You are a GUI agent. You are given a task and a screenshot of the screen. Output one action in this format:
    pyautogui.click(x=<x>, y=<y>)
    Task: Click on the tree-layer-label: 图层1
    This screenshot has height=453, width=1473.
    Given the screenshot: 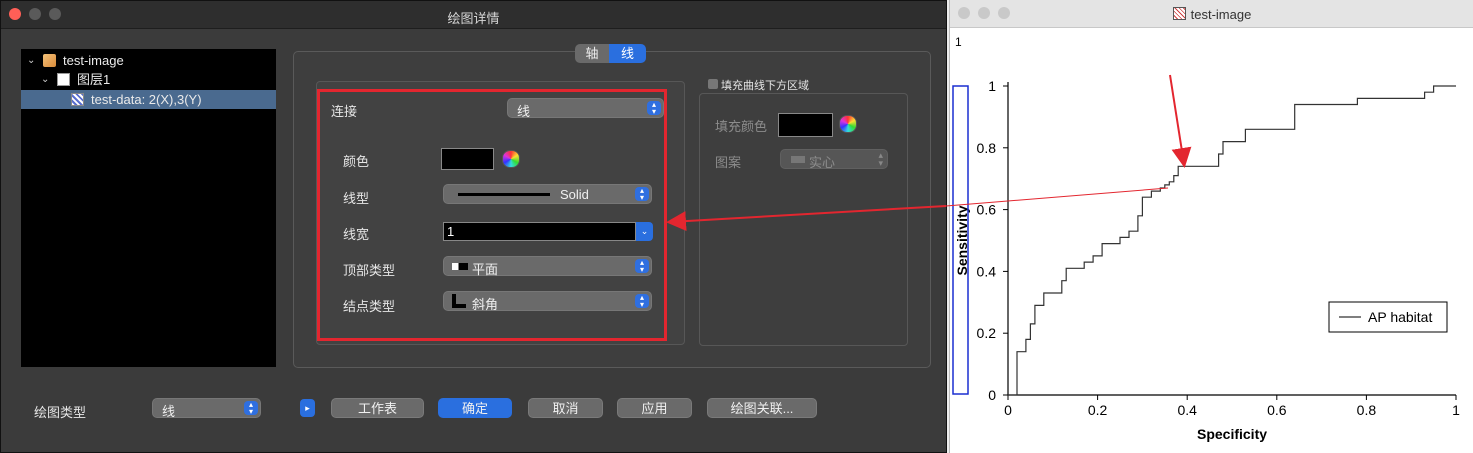 What is the action you would take?
    pyautogui.click(x=94, y=79)
    